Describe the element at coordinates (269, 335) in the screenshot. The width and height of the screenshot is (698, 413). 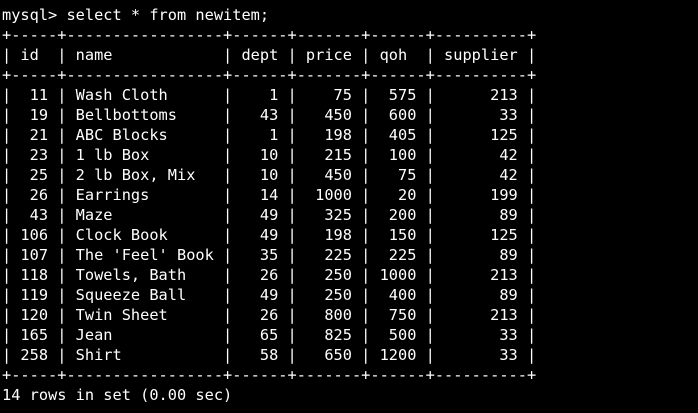
I see `table-row: | 165 | Jean | 65 | 825 | 500 | 33 |` at that location.